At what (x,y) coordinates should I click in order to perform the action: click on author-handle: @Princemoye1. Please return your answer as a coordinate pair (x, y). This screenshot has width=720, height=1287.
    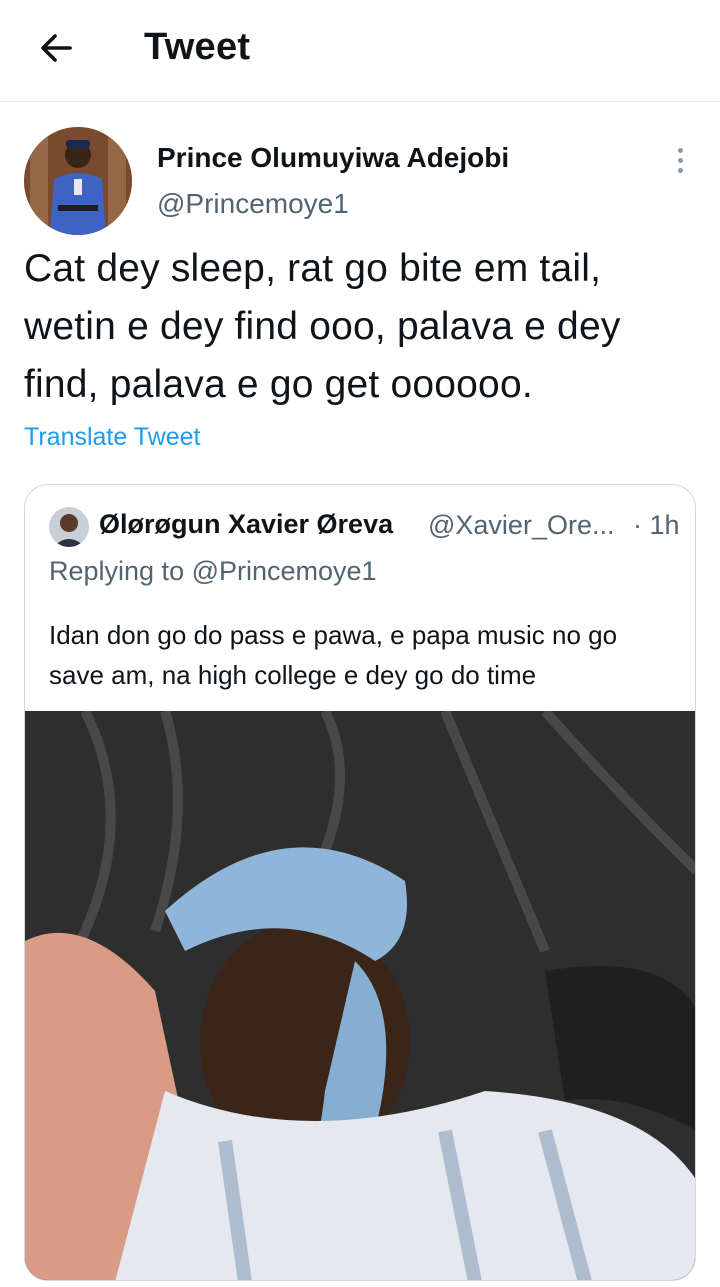
    Looking at the image, I should click on (253, 204).